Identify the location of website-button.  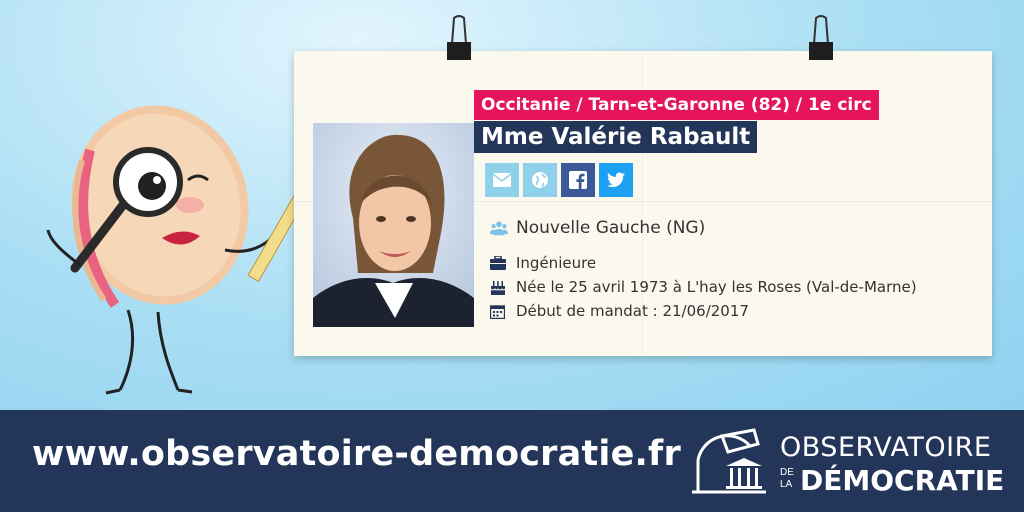
(540, 180).